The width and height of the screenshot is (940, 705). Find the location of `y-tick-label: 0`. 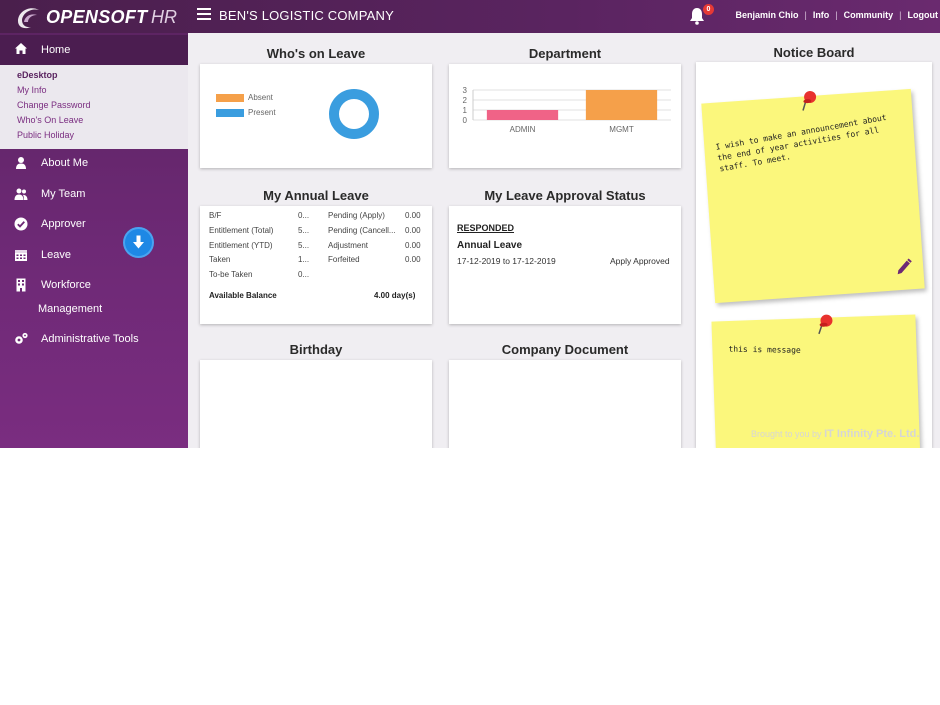

y-tick-label: 0 is located at coordinates (465, 120).